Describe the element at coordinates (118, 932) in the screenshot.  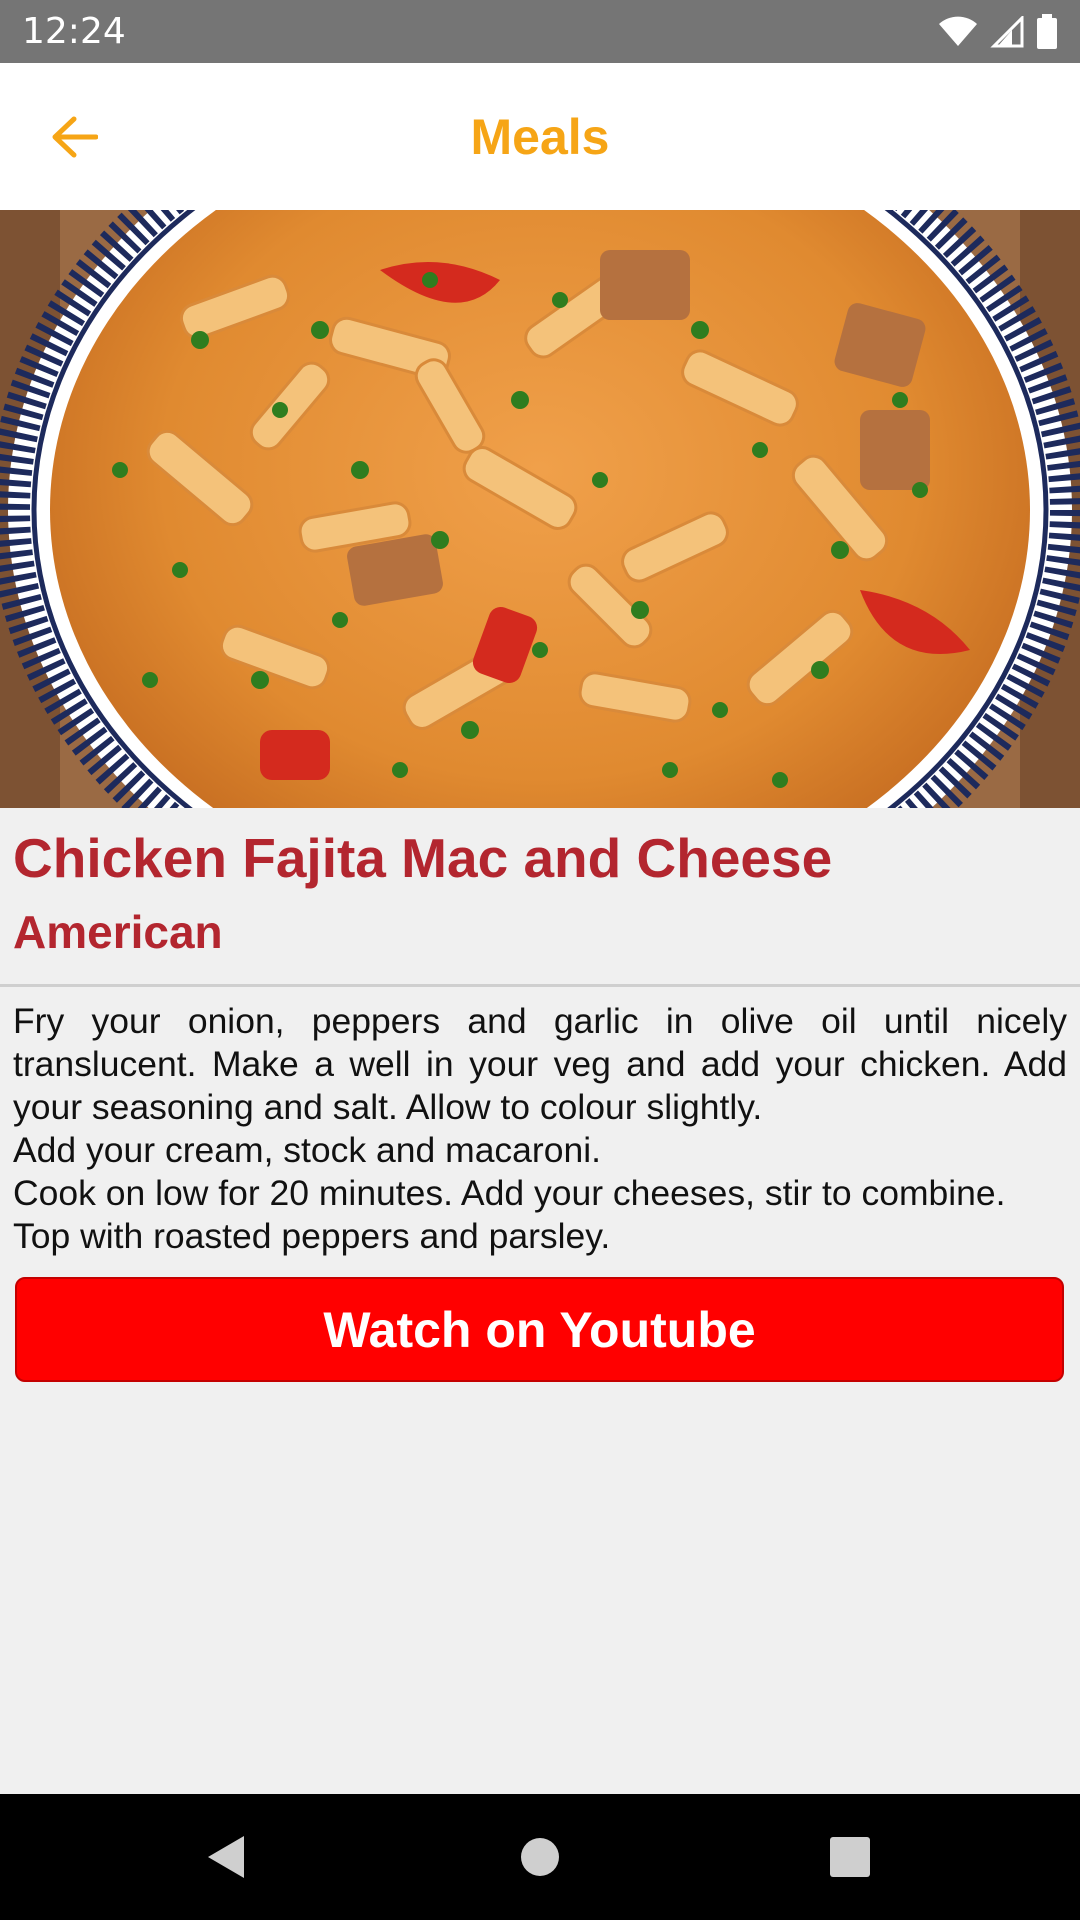
I see `meal-area: American` at that location.